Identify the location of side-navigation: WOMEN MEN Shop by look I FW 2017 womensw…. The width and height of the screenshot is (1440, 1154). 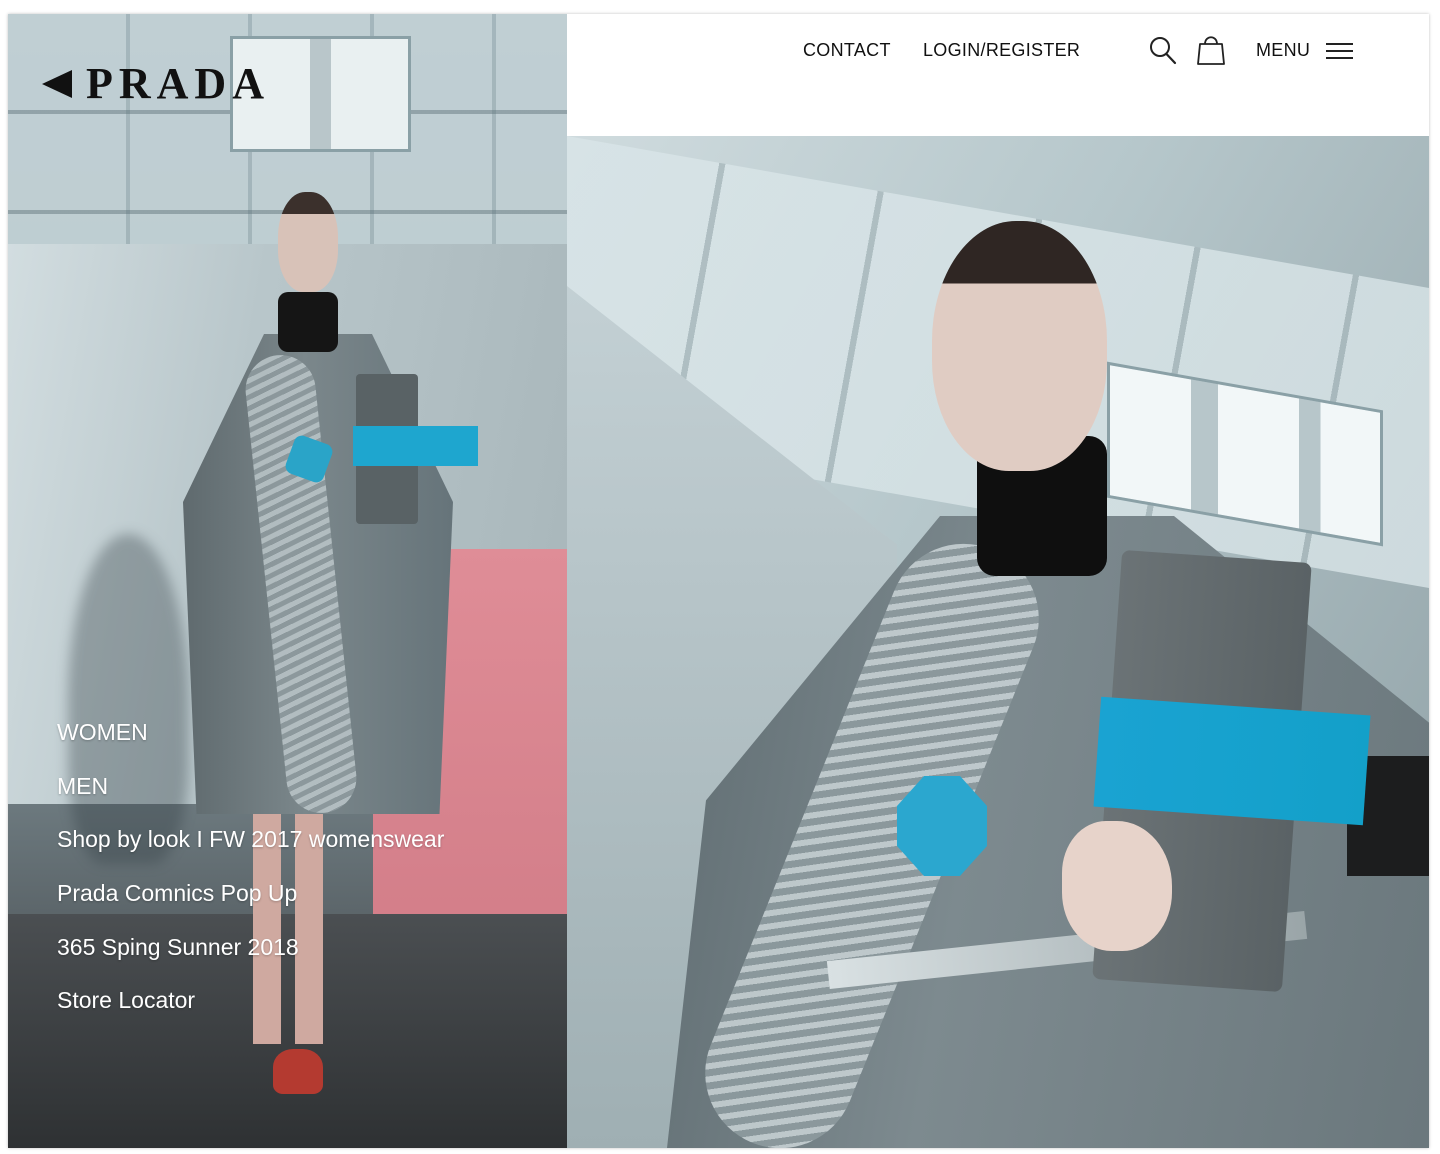
(250, 873).